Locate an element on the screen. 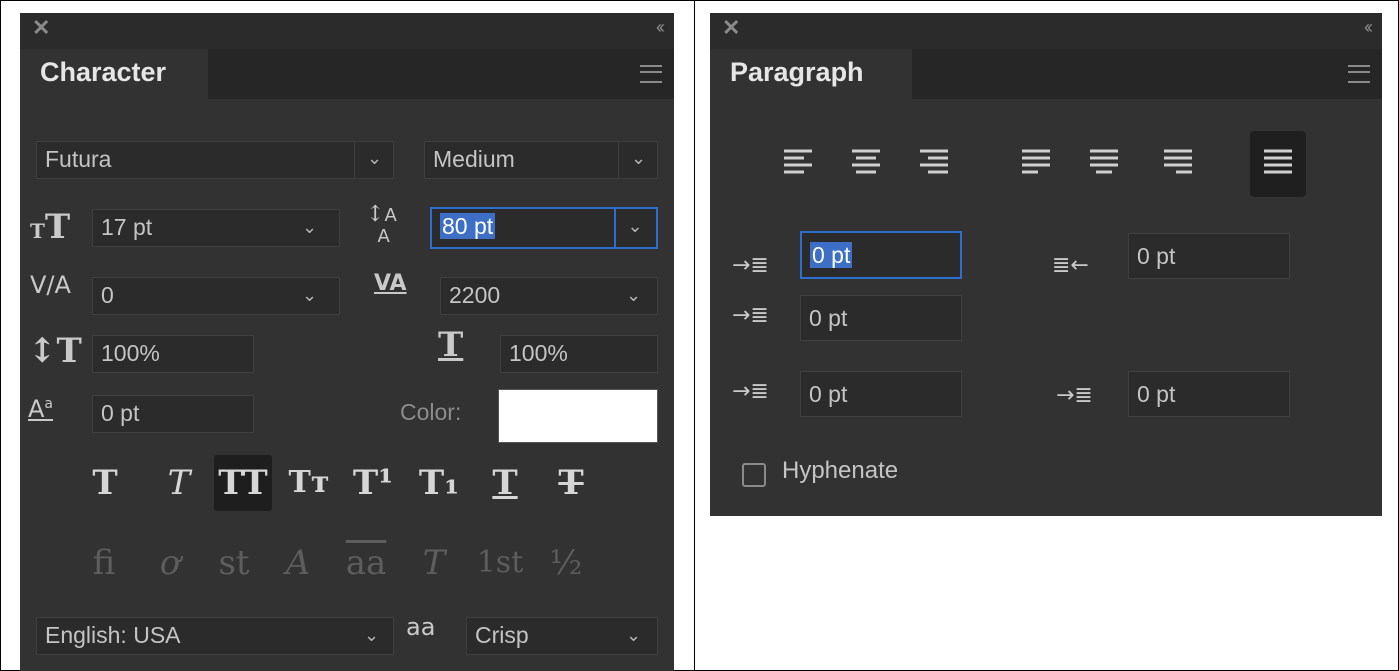 The height and width of the screenshot is (671, 1399). align-center-icon is located at coordinates (866, 161).